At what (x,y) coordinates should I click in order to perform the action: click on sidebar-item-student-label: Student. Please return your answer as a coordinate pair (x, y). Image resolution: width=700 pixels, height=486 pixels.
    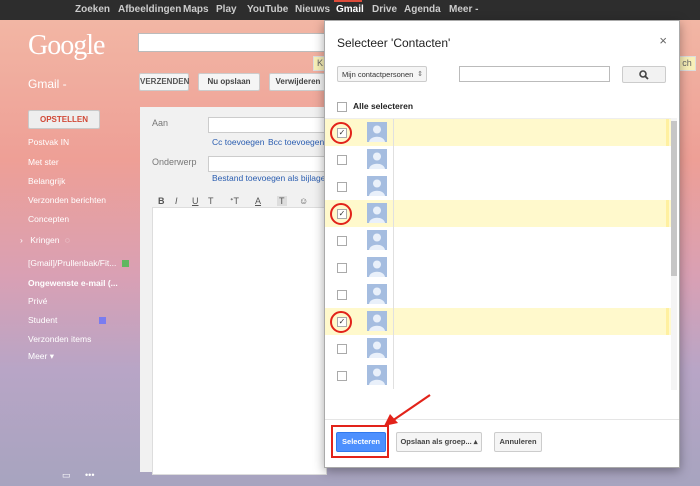
    Looking at the image, I should click on (43, 320).